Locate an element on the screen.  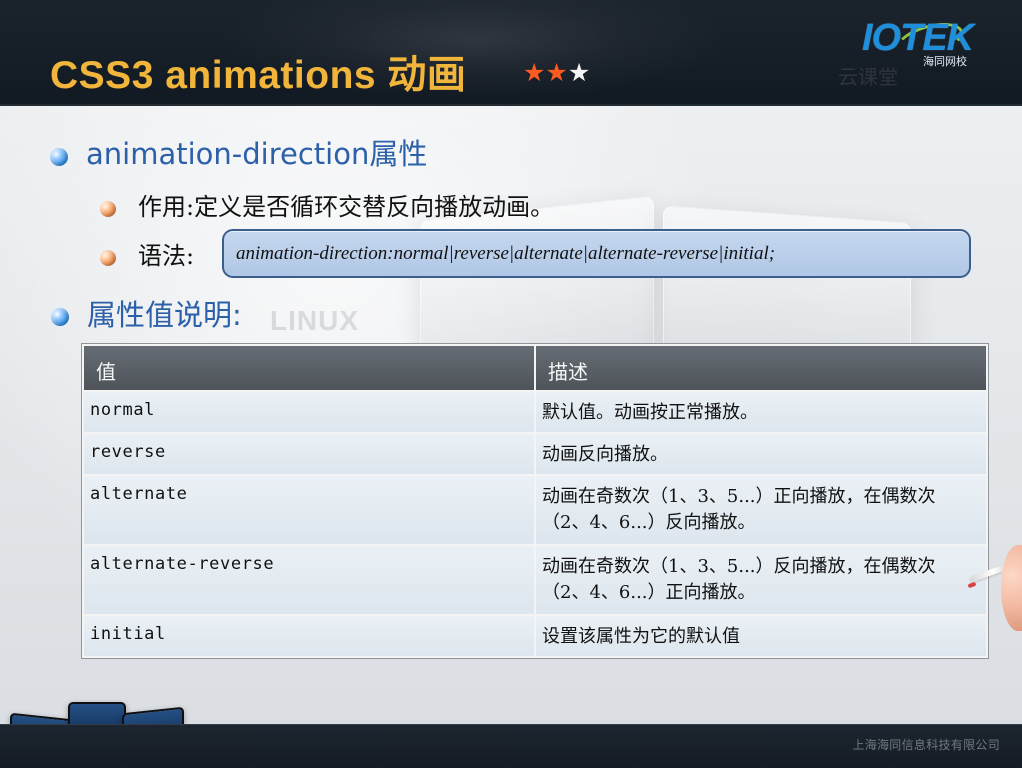
title-stars: ★★★ is located at coordinates (556, 72).